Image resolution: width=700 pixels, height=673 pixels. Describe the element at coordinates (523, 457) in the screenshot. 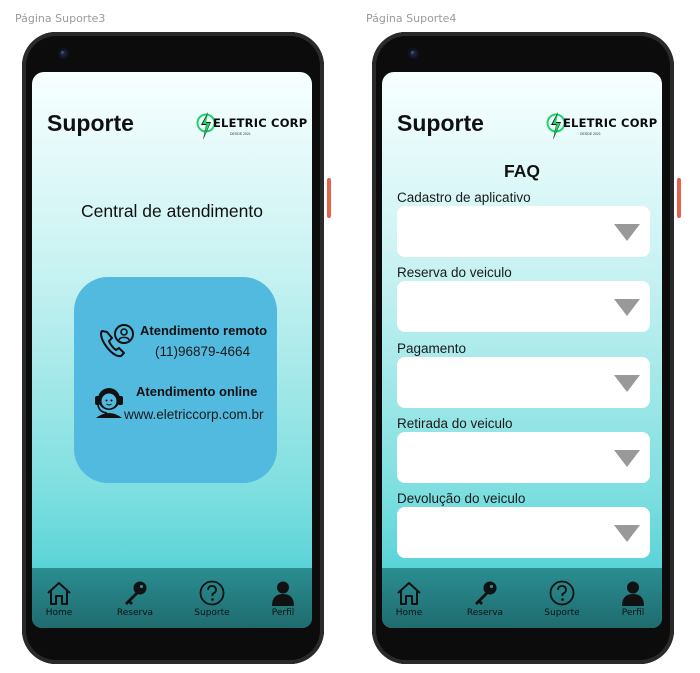

I see `faq-dropdown-retirada` at that location.